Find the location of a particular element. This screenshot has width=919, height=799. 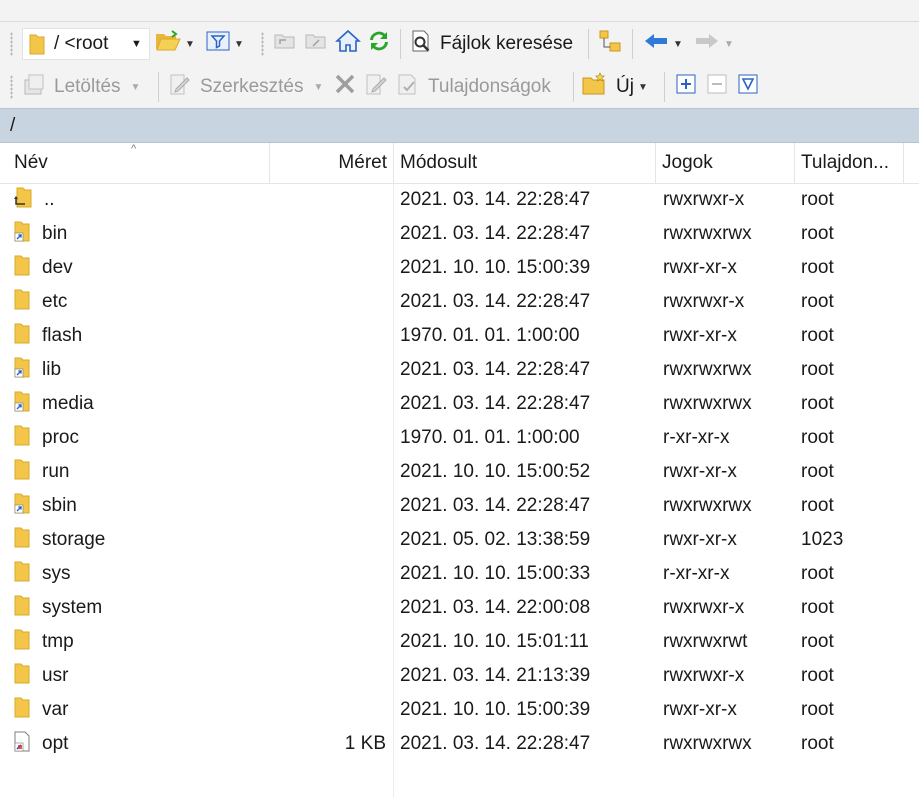

file-row: media 2021. 03. 14. 22:28:47 rwxrwxrwx root is located at coordinates (459, 404).